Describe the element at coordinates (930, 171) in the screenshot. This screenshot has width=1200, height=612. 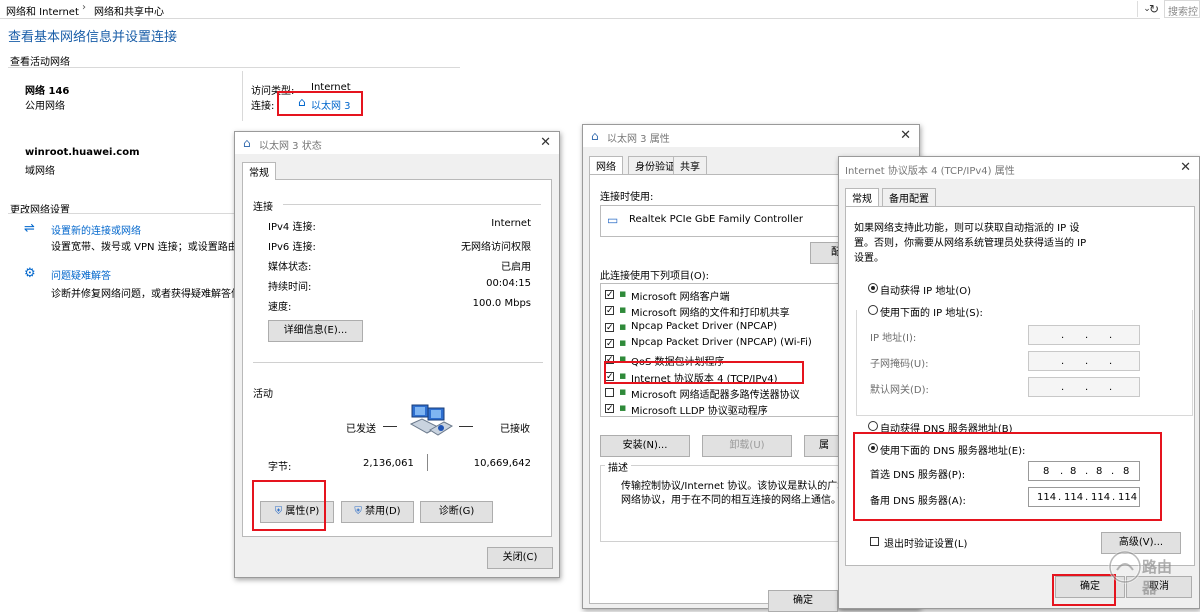
I see `dialog-title: Internet 协议版本 4 (TCP/IPv4) 属性` at that location.